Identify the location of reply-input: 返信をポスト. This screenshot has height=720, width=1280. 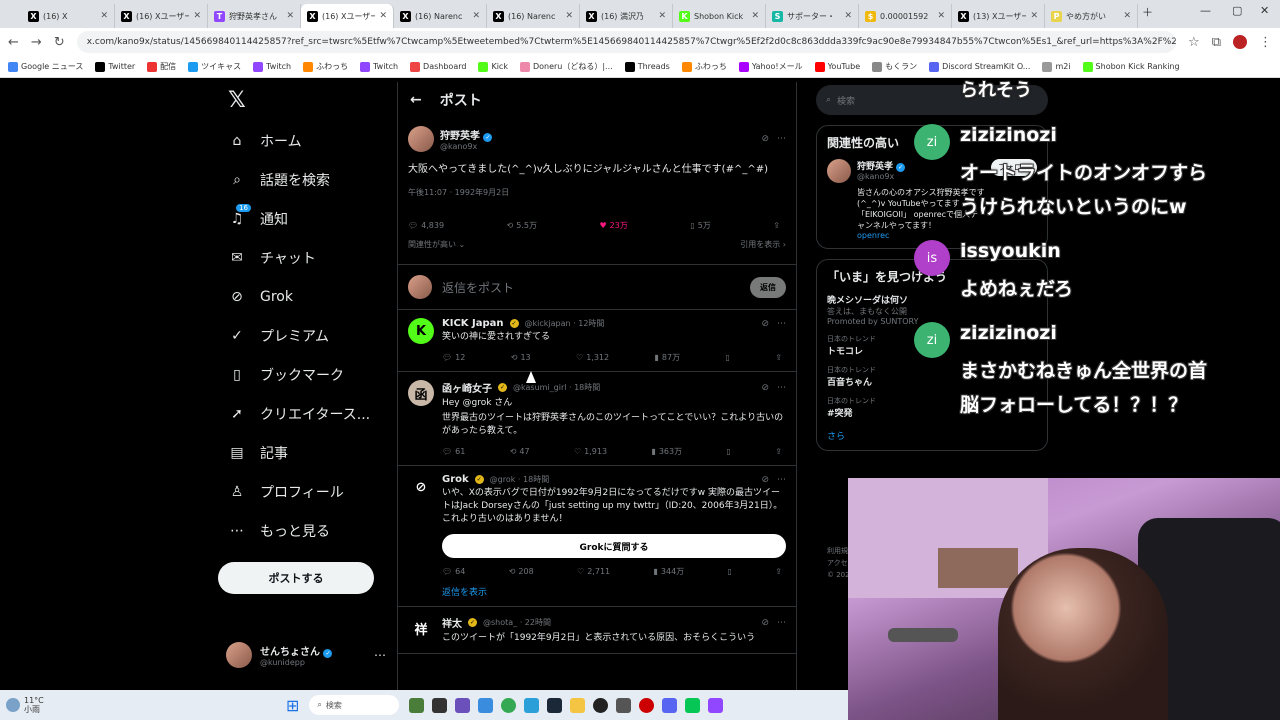
(591, 287).